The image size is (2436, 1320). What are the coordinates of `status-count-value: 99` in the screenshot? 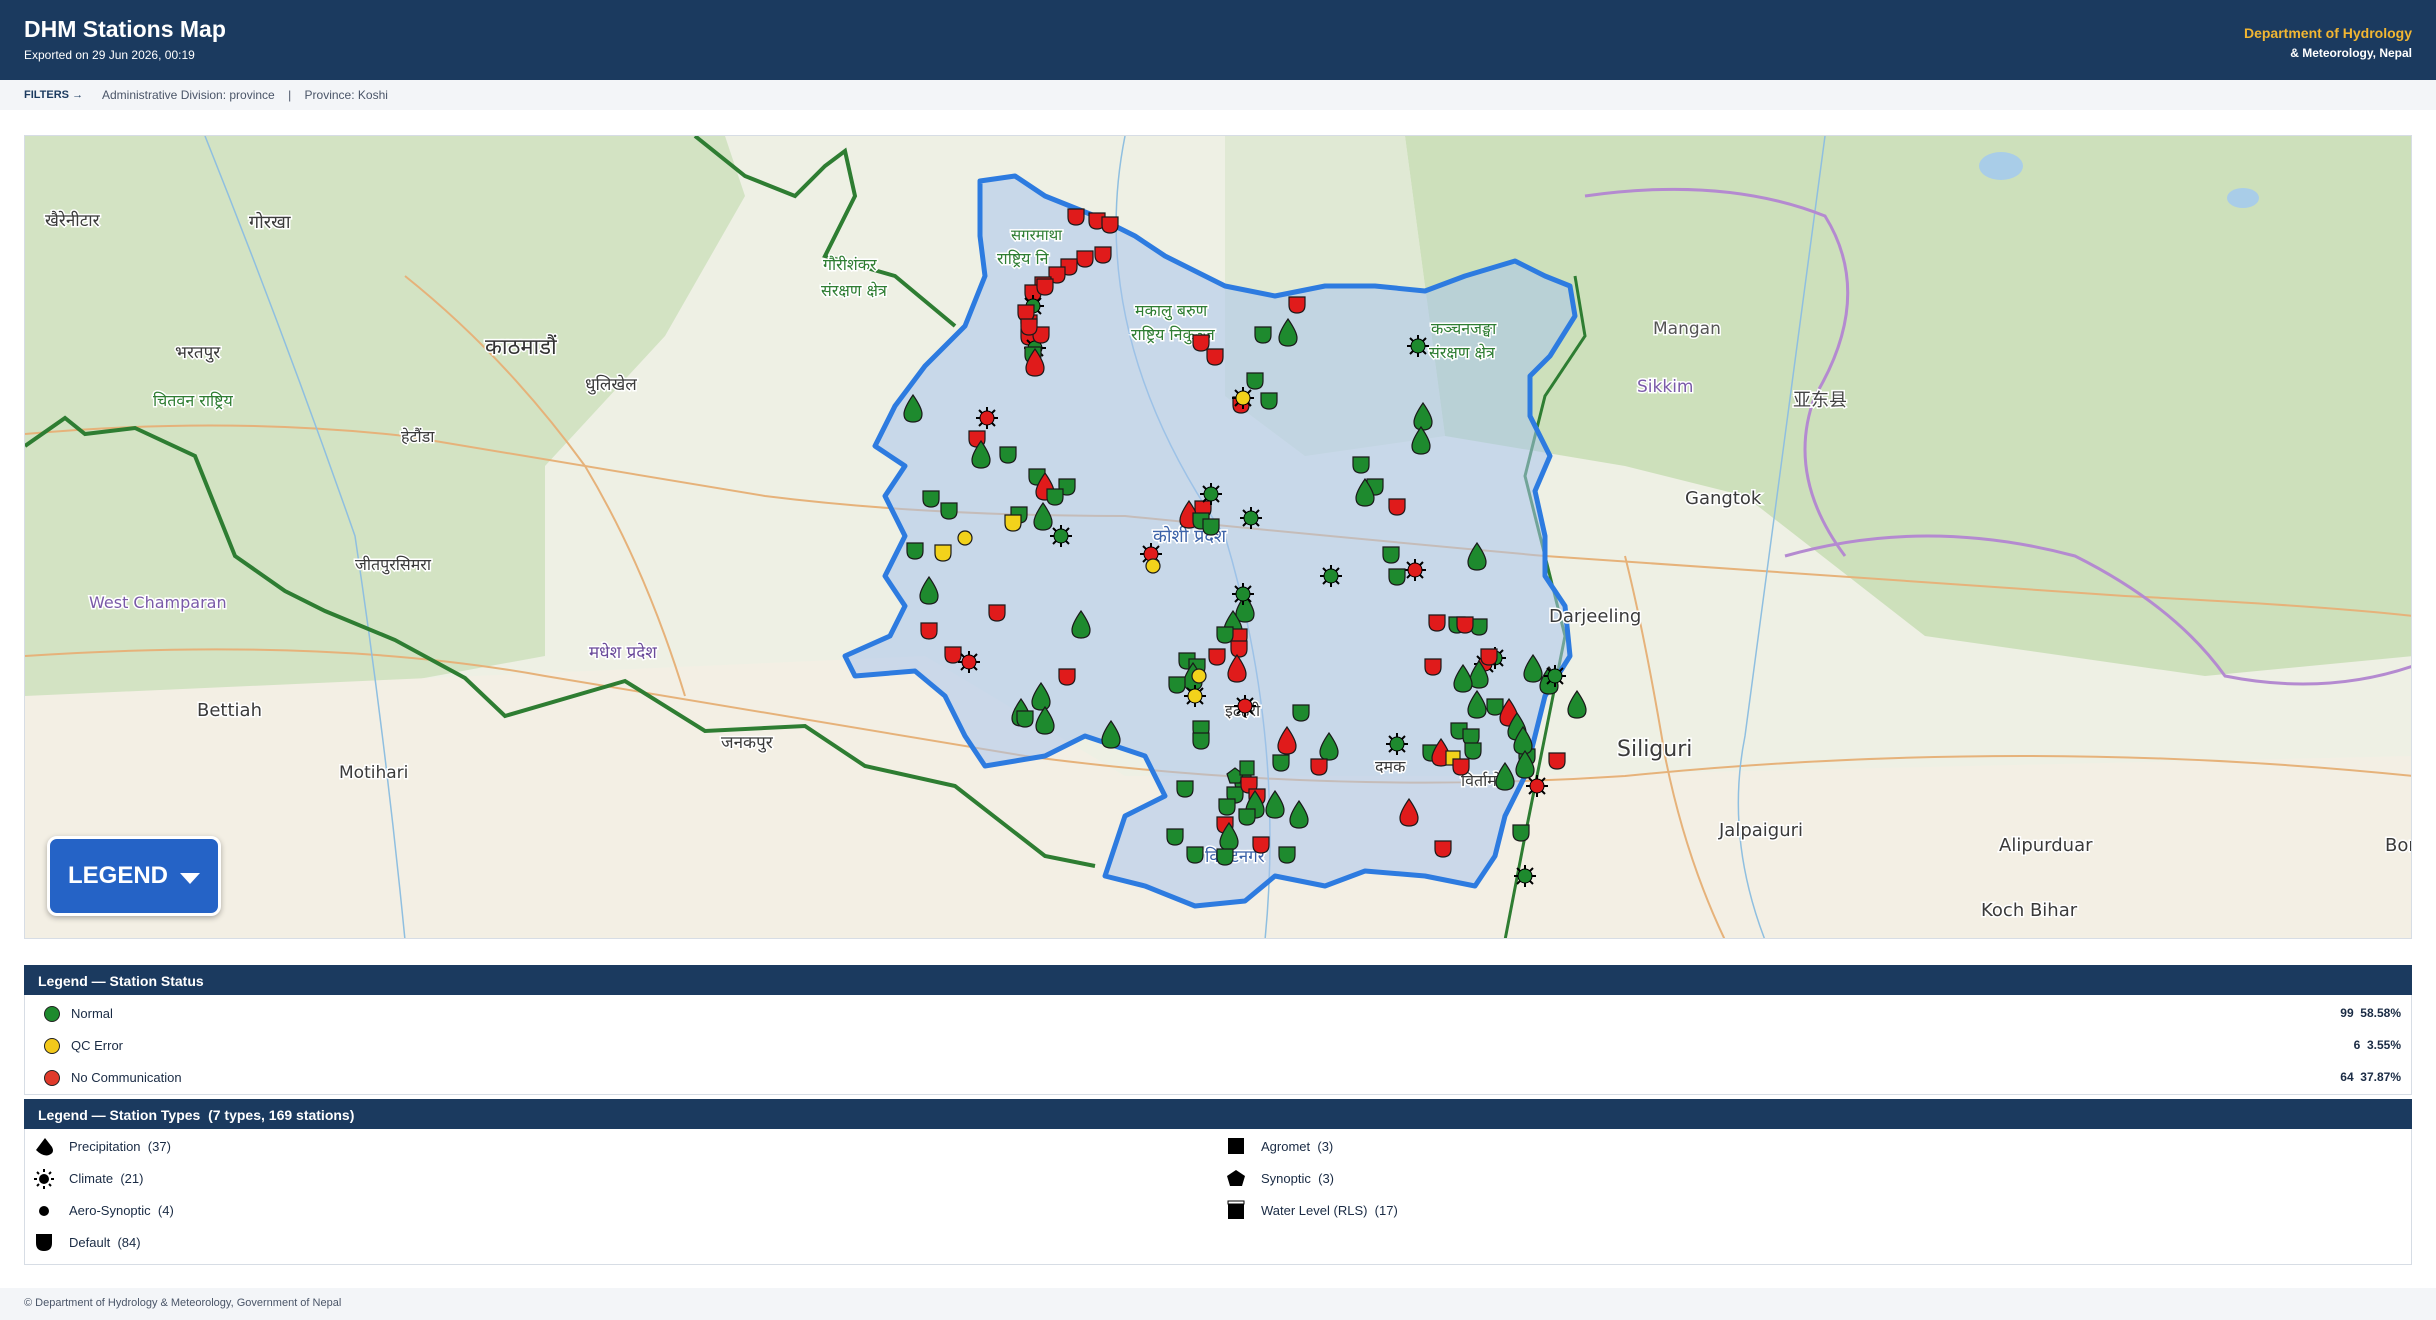 It's located at (2347, 1013).